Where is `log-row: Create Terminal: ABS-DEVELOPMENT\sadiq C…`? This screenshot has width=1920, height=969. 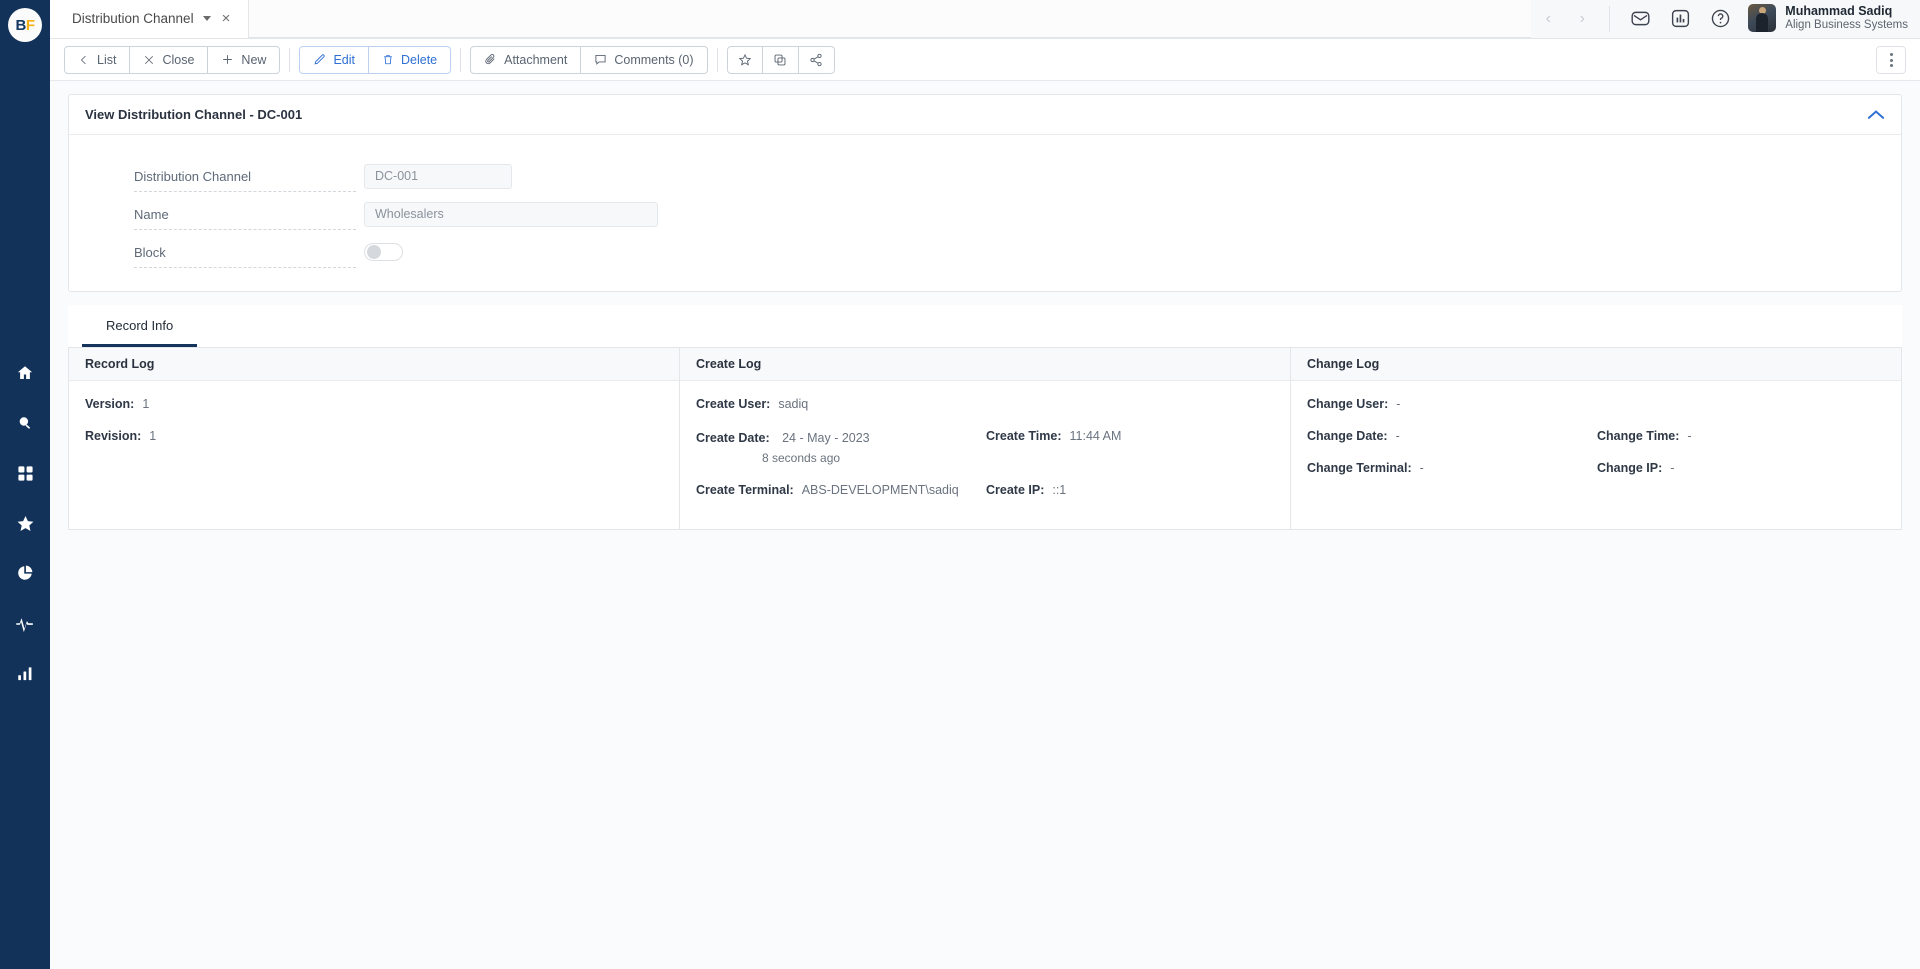
log-row: Create Terminal: ABS-DEVELOPMENT\sadiq C… is located at coordinates (985, 490).